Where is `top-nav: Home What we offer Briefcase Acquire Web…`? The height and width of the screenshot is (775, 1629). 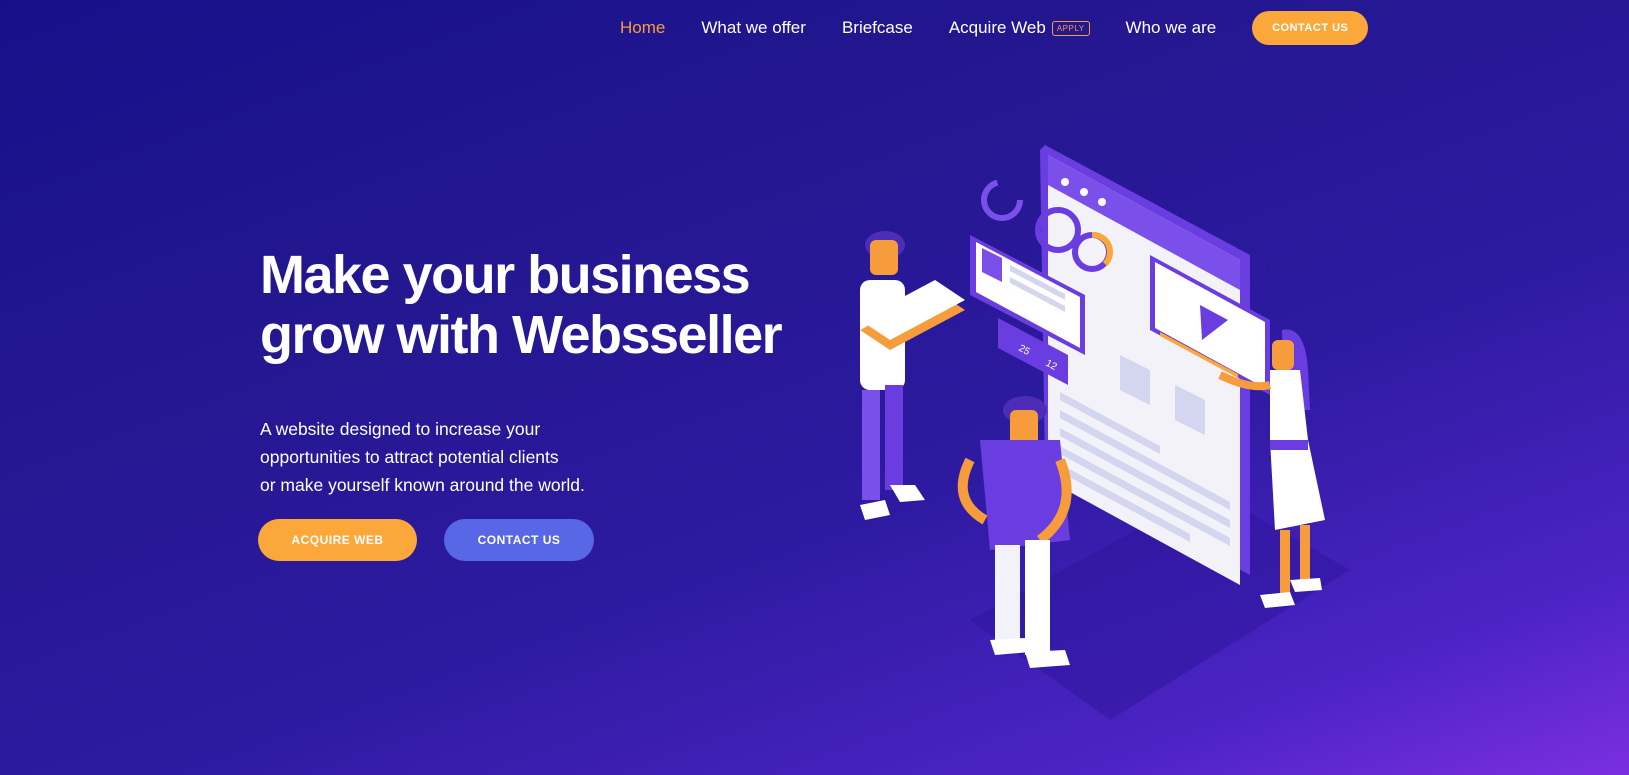 top-nav: Home What we offer Briefcase Acquire Web… is located at coordinates (994, 28).